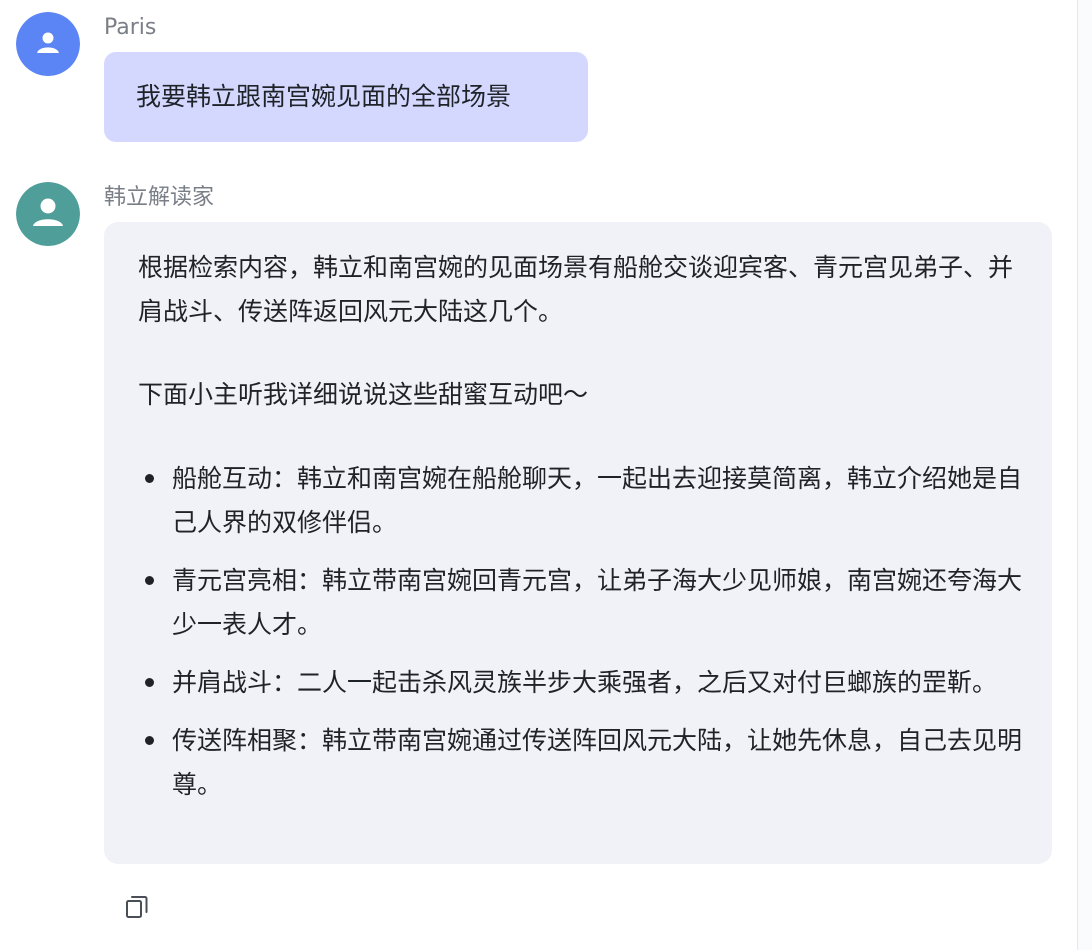 The image size is (1092, 950). Describe the element at coordinates (1084, 475) in the screenshot. I see `right-scroll-edge` at that location.